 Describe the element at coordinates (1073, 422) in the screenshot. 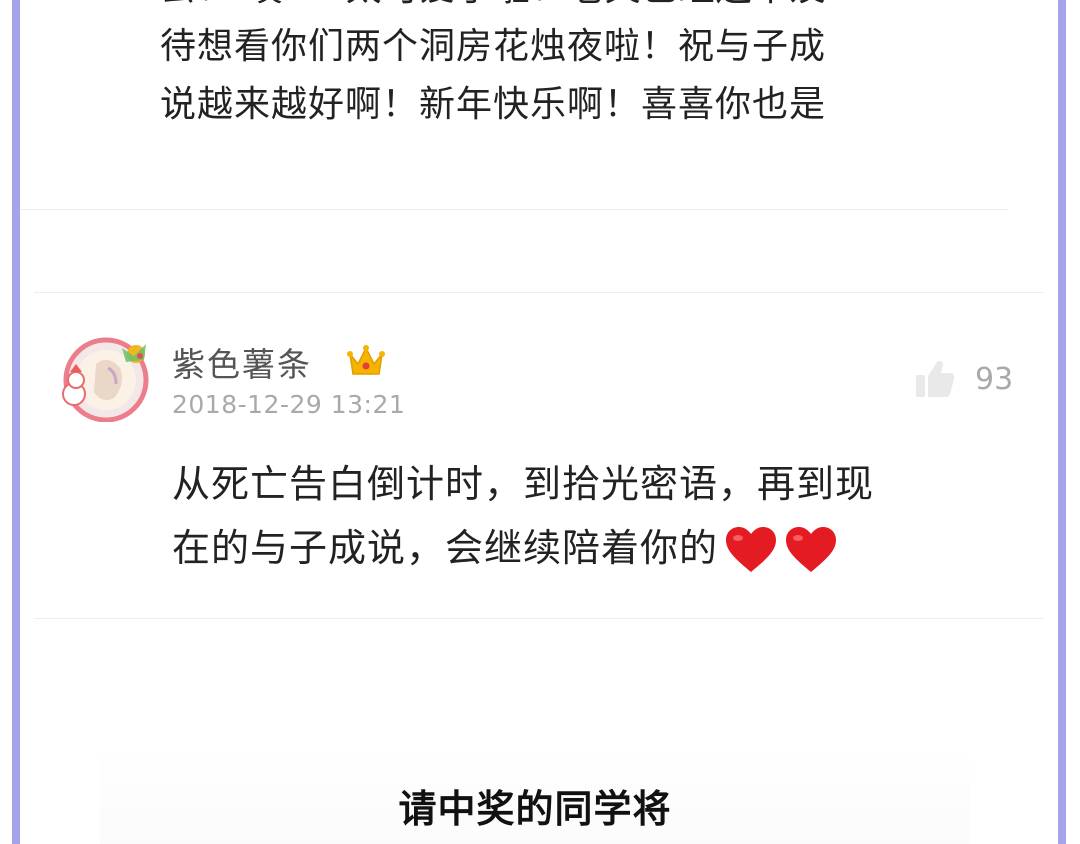

I see `outer-edge` at that location.